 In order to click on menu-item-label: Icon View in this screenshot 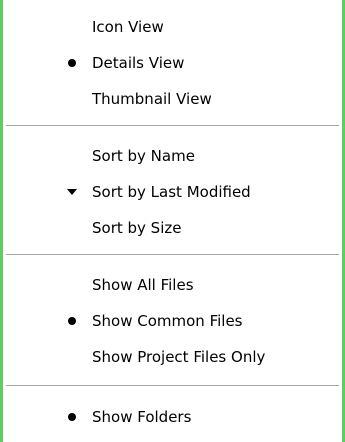, I will do `click(128, 27)`.